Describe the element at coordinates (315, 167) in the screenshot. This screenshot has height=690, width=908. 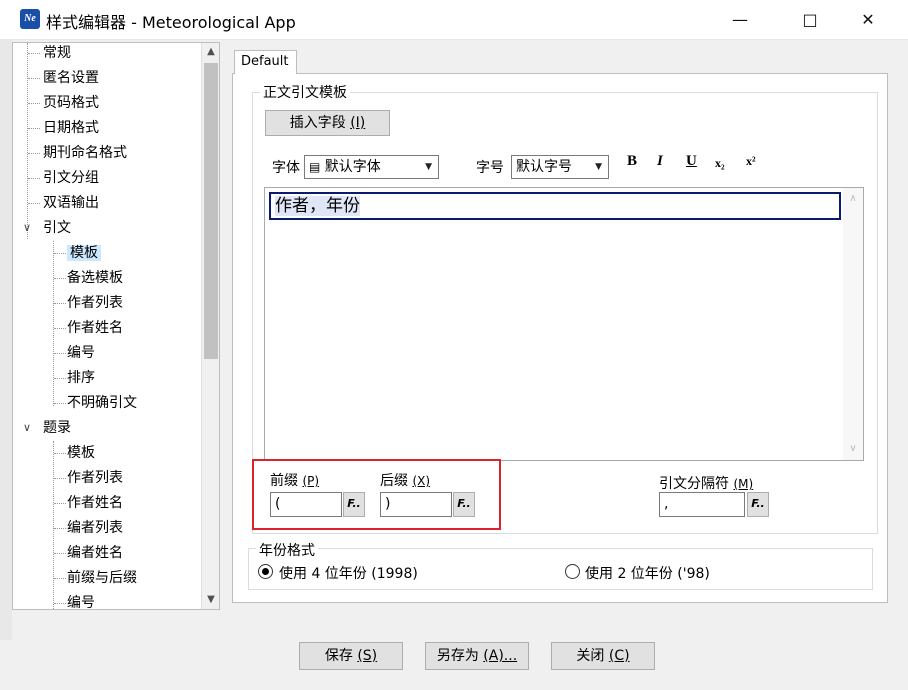
I see `font-icon: ▤` at that location.